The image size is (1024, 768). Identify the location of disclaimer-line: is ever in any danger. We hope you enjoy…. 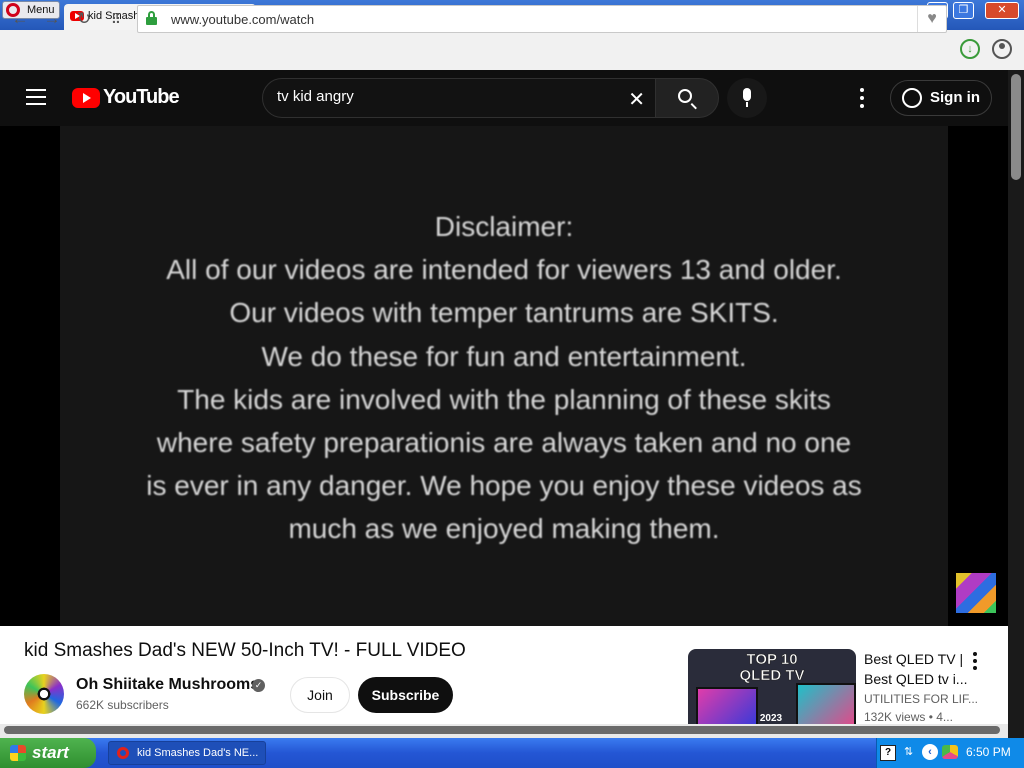
(504, 486).